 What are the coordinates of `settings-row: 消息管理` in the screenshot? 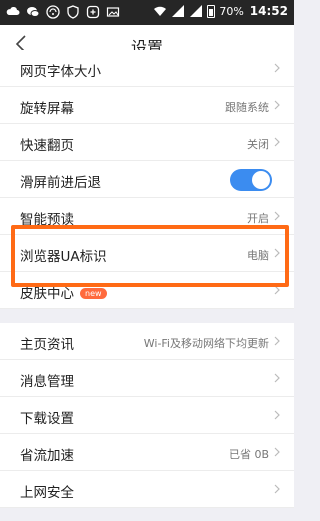 It's located at (147, 378).